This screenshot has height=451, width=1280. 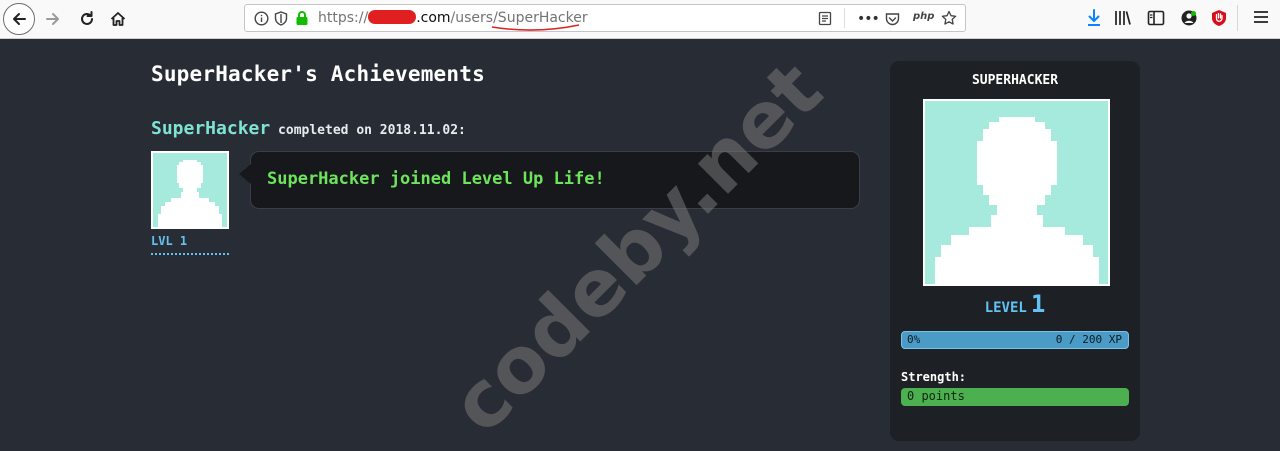 I want to click on php-addon-icon: php, so click(x=923, y=16).